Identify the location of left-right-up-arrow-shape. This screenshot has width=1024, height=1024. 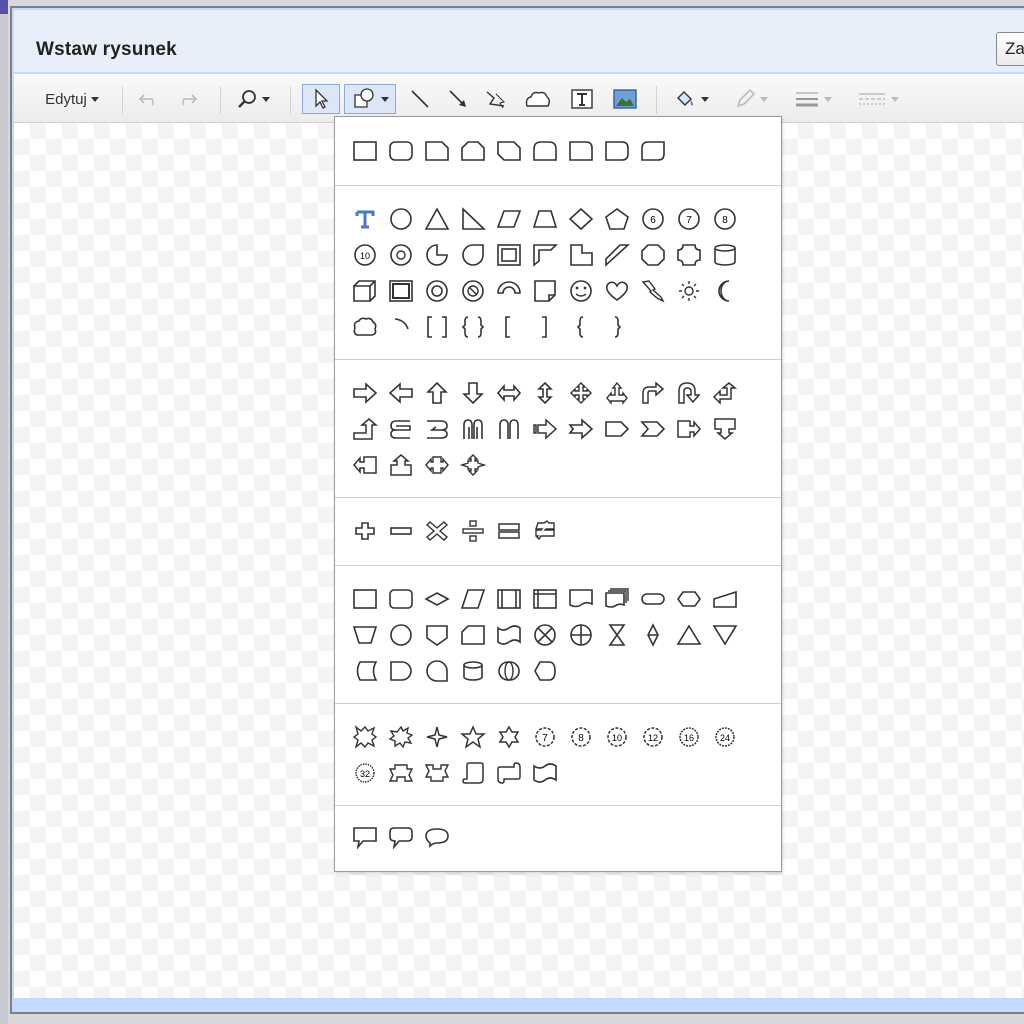
(617, 393).